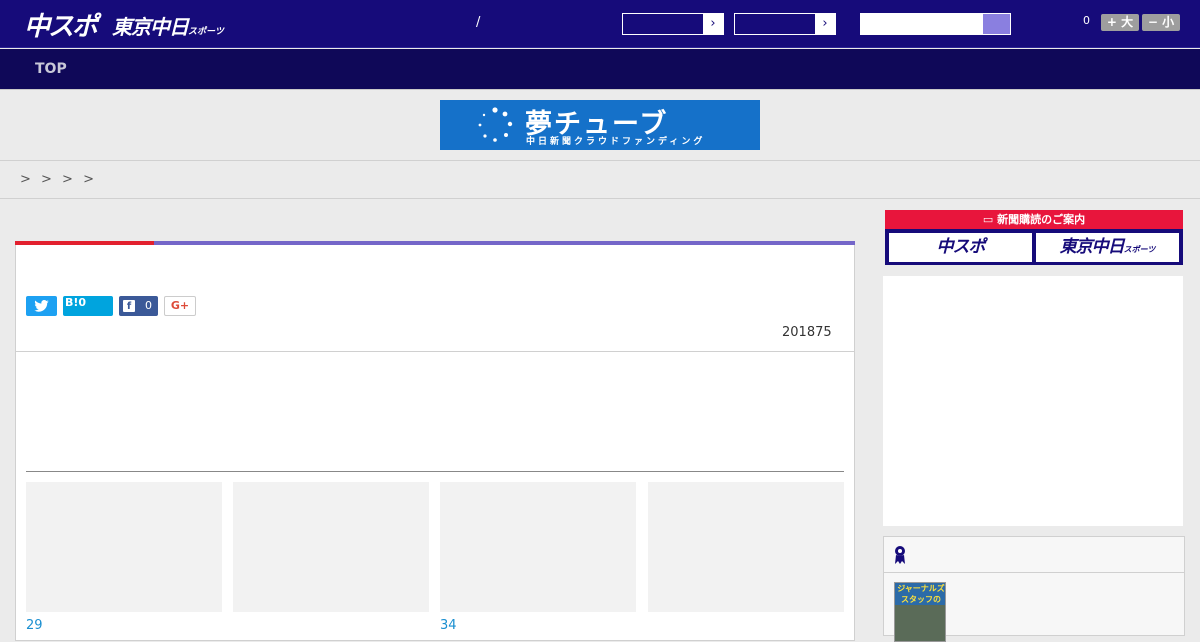  Describe the element at coordinates (807, 332) in the screenshot. I see `article-date: 201875` at that location.